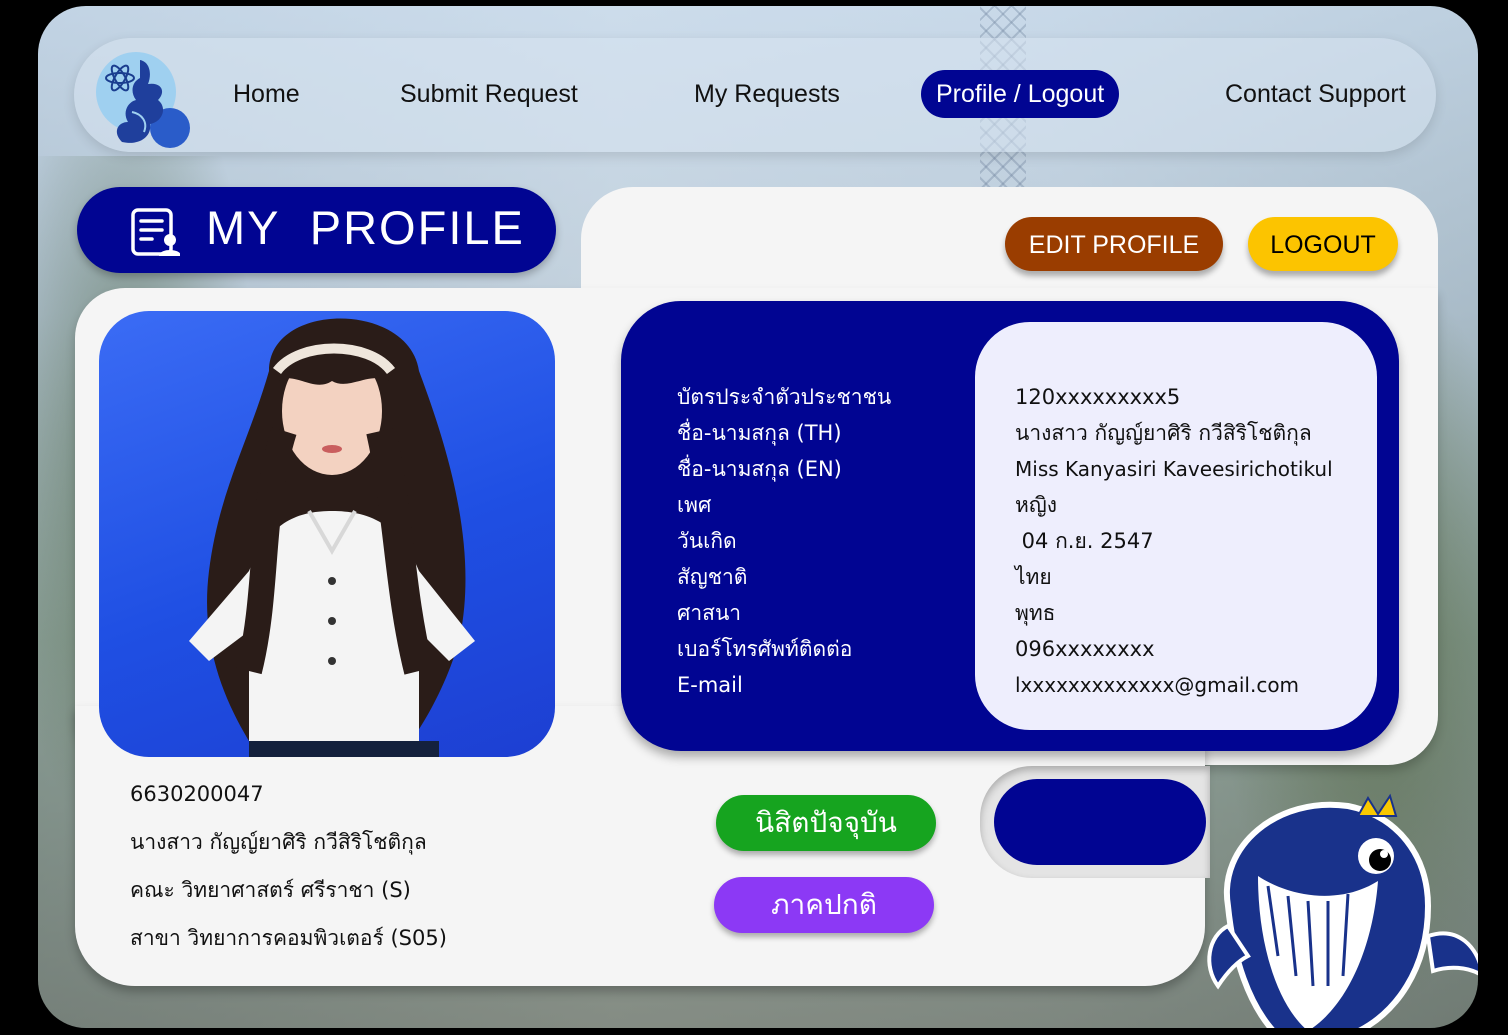  What do you see at coordinates (489, 94) in the screenshot?
I see `nav-submit-request: Submit Request` at bounding box center [489, 94].